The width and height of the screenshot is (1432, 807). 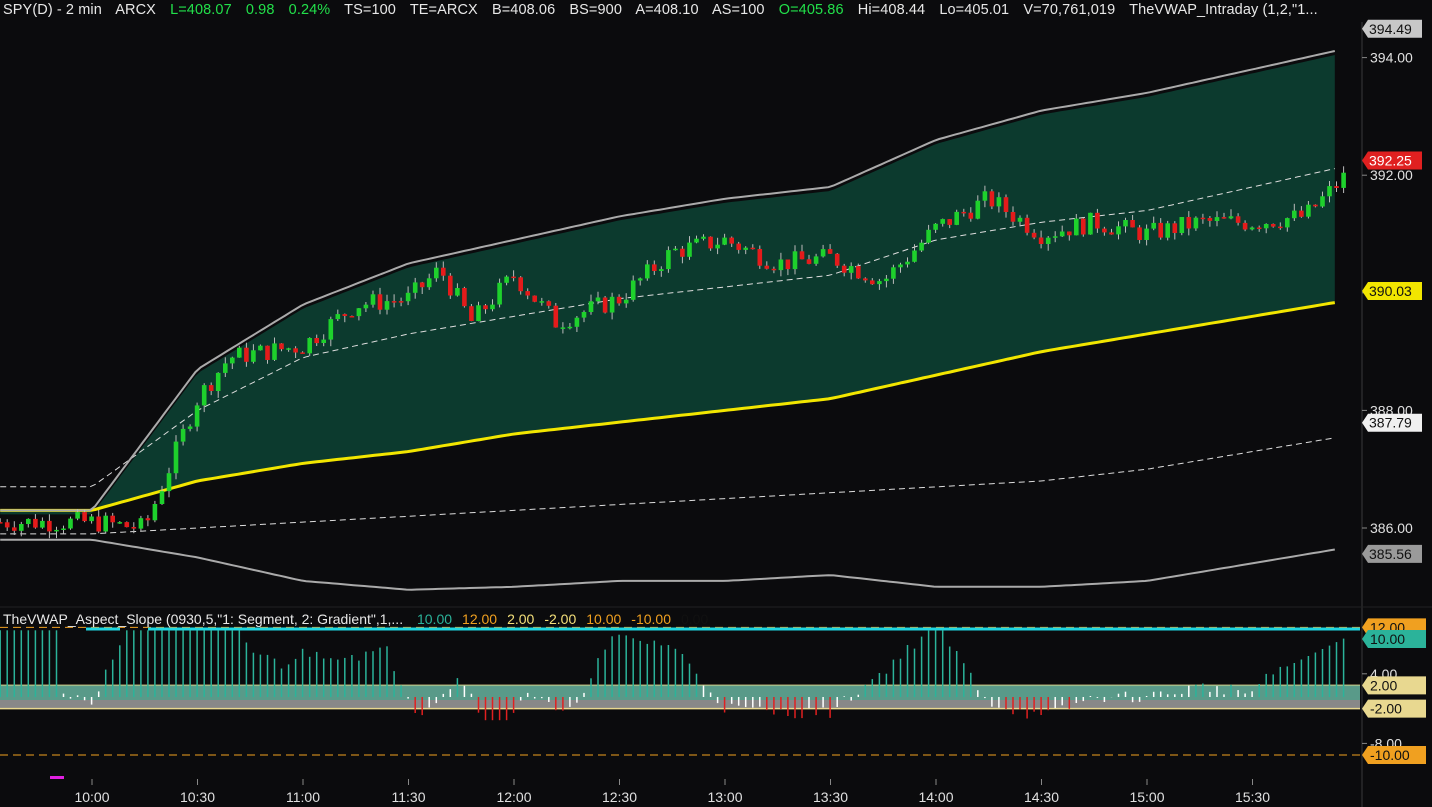 I want to click on indicator-value-3: -2.00, so click(x=560, y=619).